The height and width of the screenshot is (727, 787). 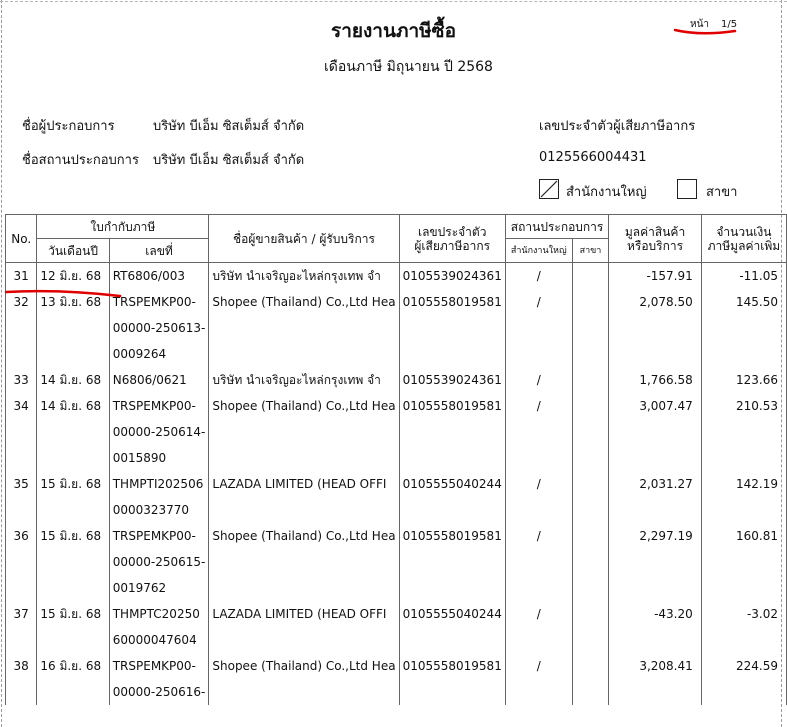 I want to click on row-vat: 145.50, so click(x=743, y=328).